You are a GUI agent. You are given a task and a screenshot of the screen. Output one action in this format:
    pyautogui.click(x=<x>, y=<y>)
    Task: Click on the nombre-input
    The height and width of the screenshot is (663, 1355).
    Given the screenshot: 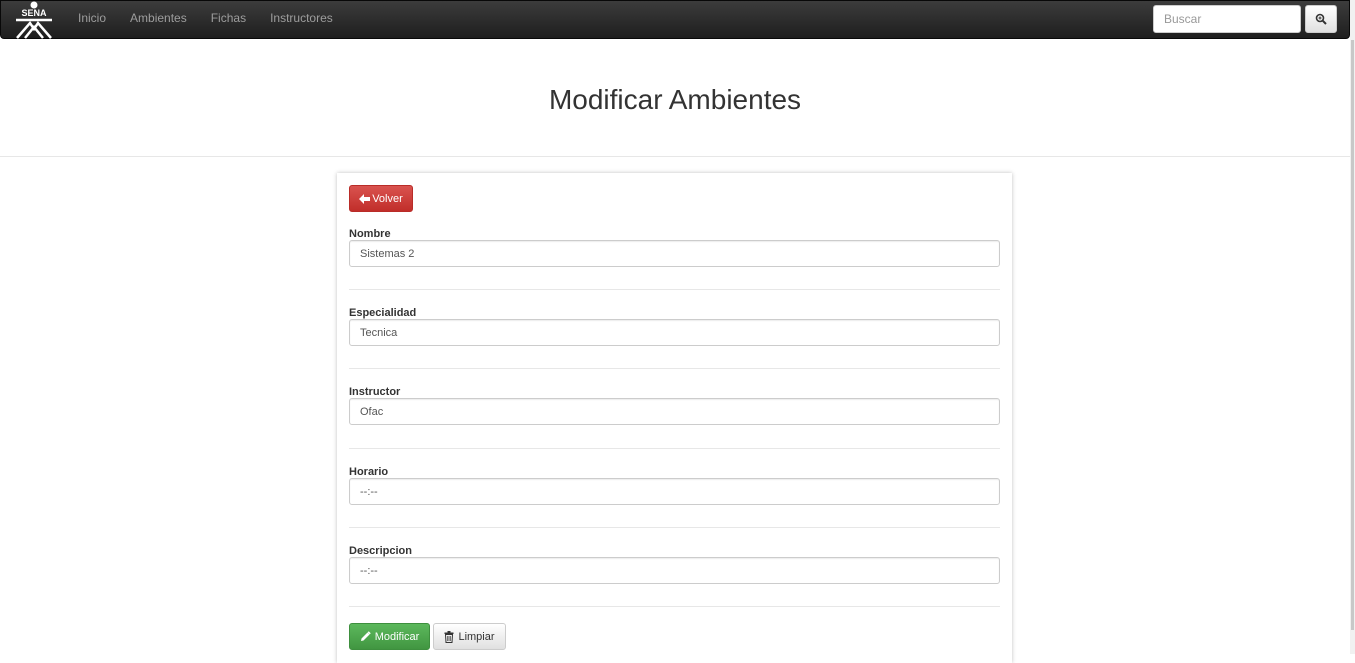 What is the action you would take?
    pyautogui.click(x=674, y=253)
    